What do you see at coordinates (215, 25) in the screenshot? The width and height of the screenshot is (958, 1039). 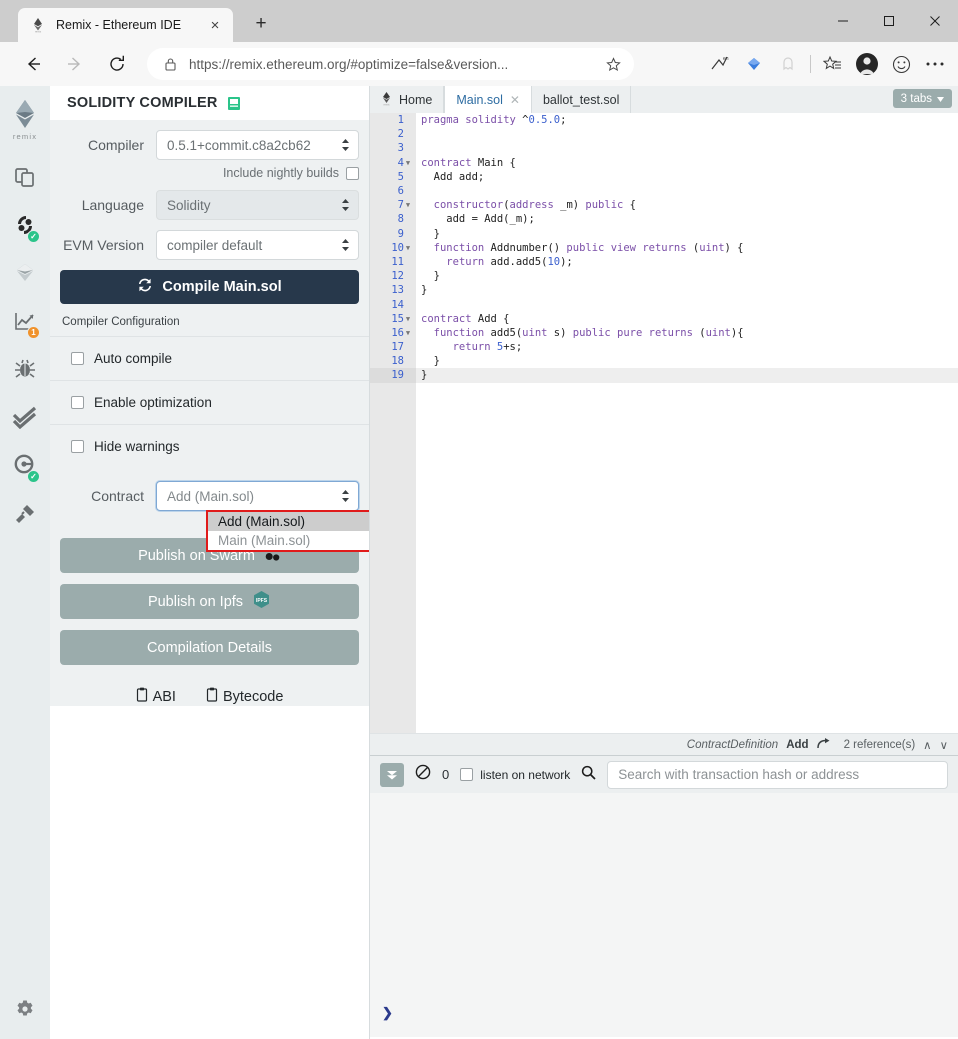 I see `close-icon: ×` at bounding box center [215, 25].